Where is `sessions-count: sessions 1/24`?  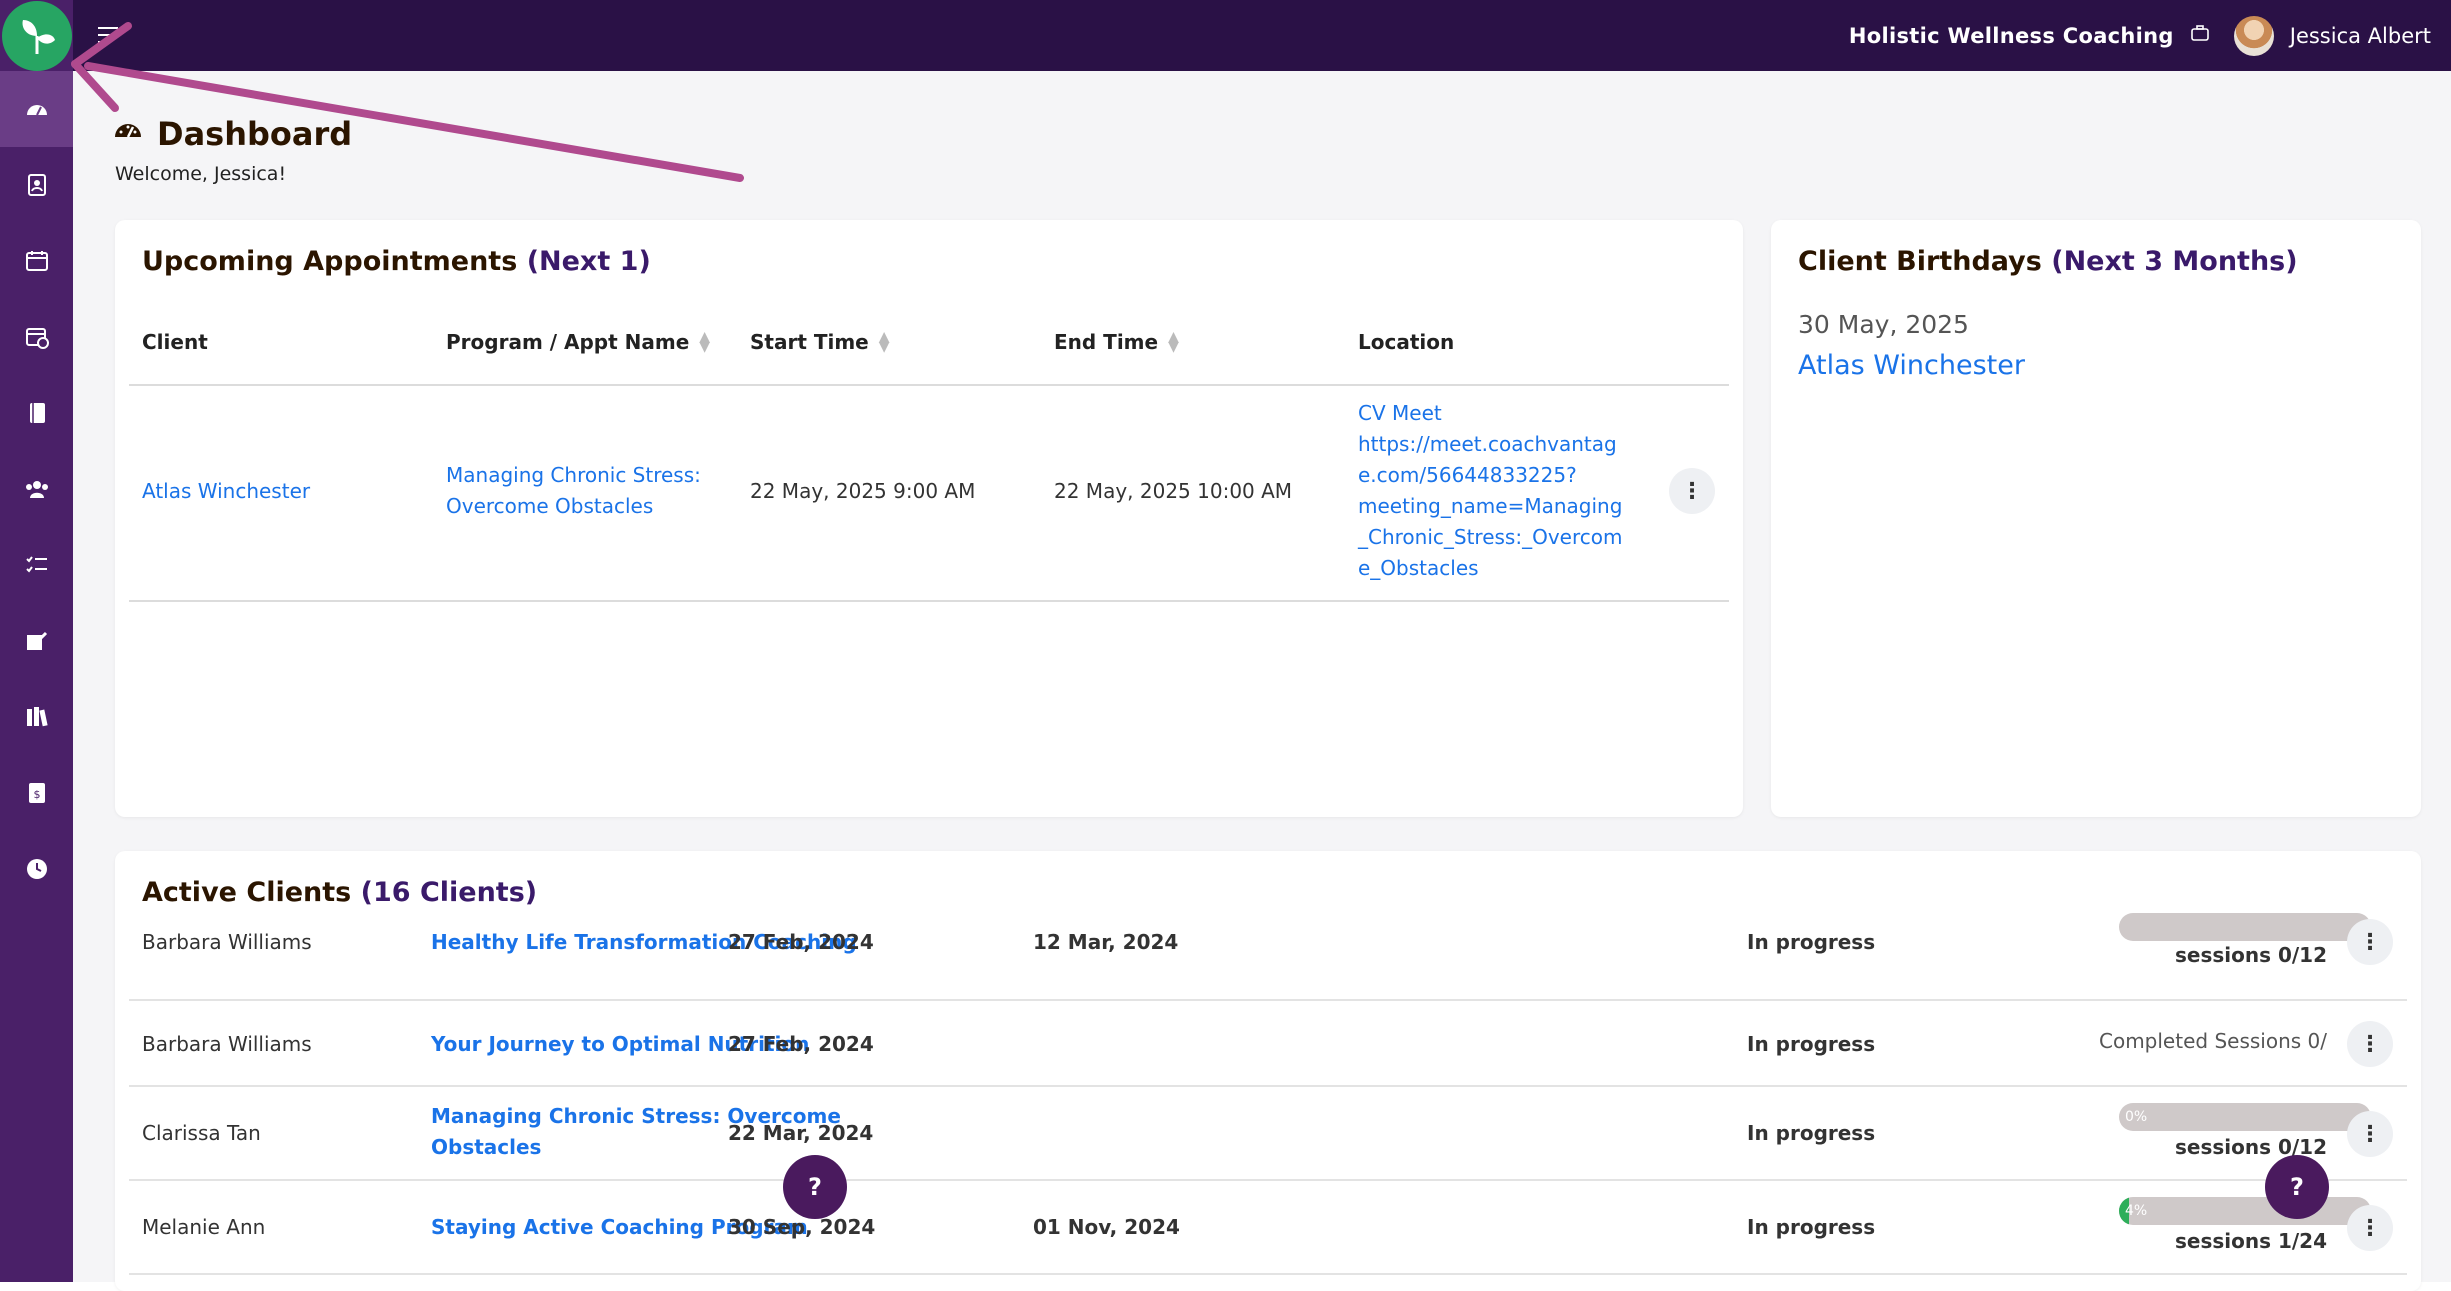 sessions-count: sessions 1/24 is located at coordinates (2250, 1241).